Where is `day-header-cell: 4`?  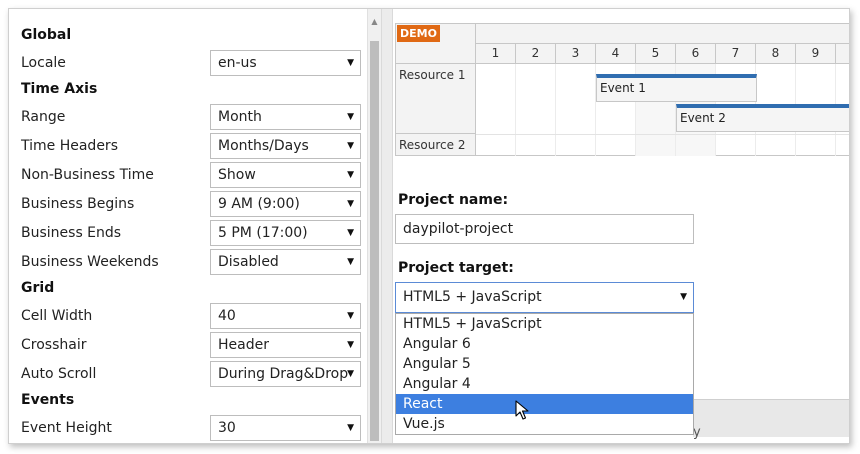
day-header-cell: 4 is located at coordinates (616, 54).